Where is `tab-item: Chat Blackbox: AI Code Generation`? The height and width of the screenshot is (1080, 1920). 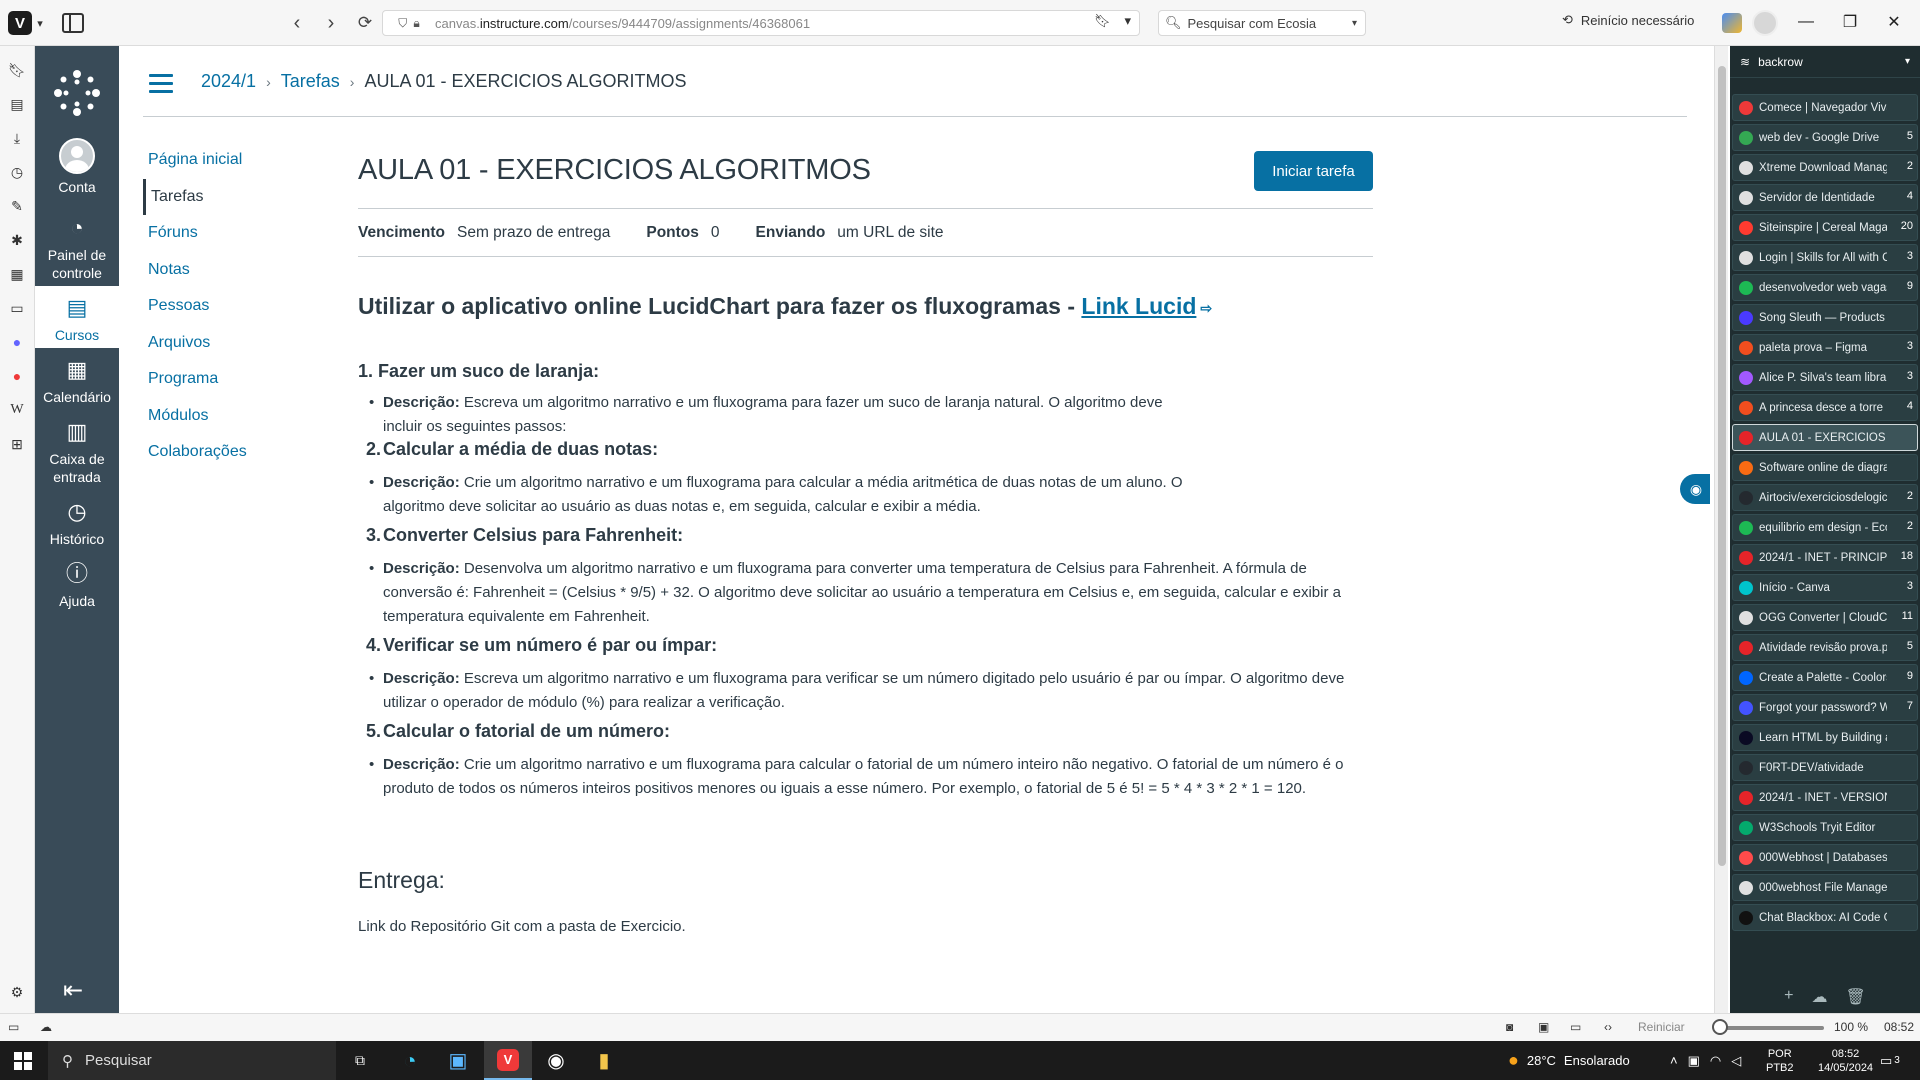 tab-item: Chat Blackbox: AI Code Generation is located at coordinates (1825, 917).